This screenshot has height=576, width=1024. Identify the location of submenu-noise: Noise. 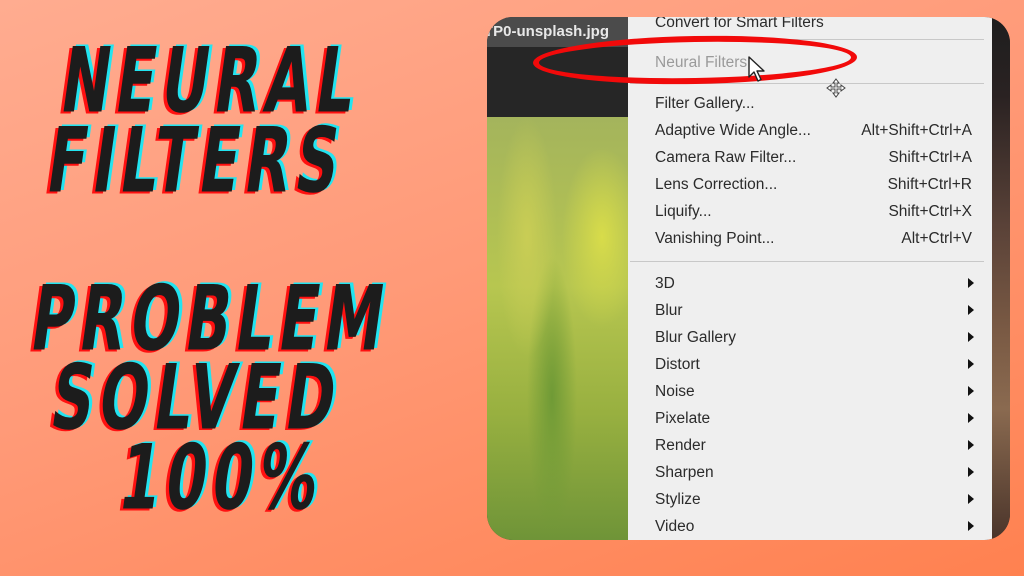
(814, 391).